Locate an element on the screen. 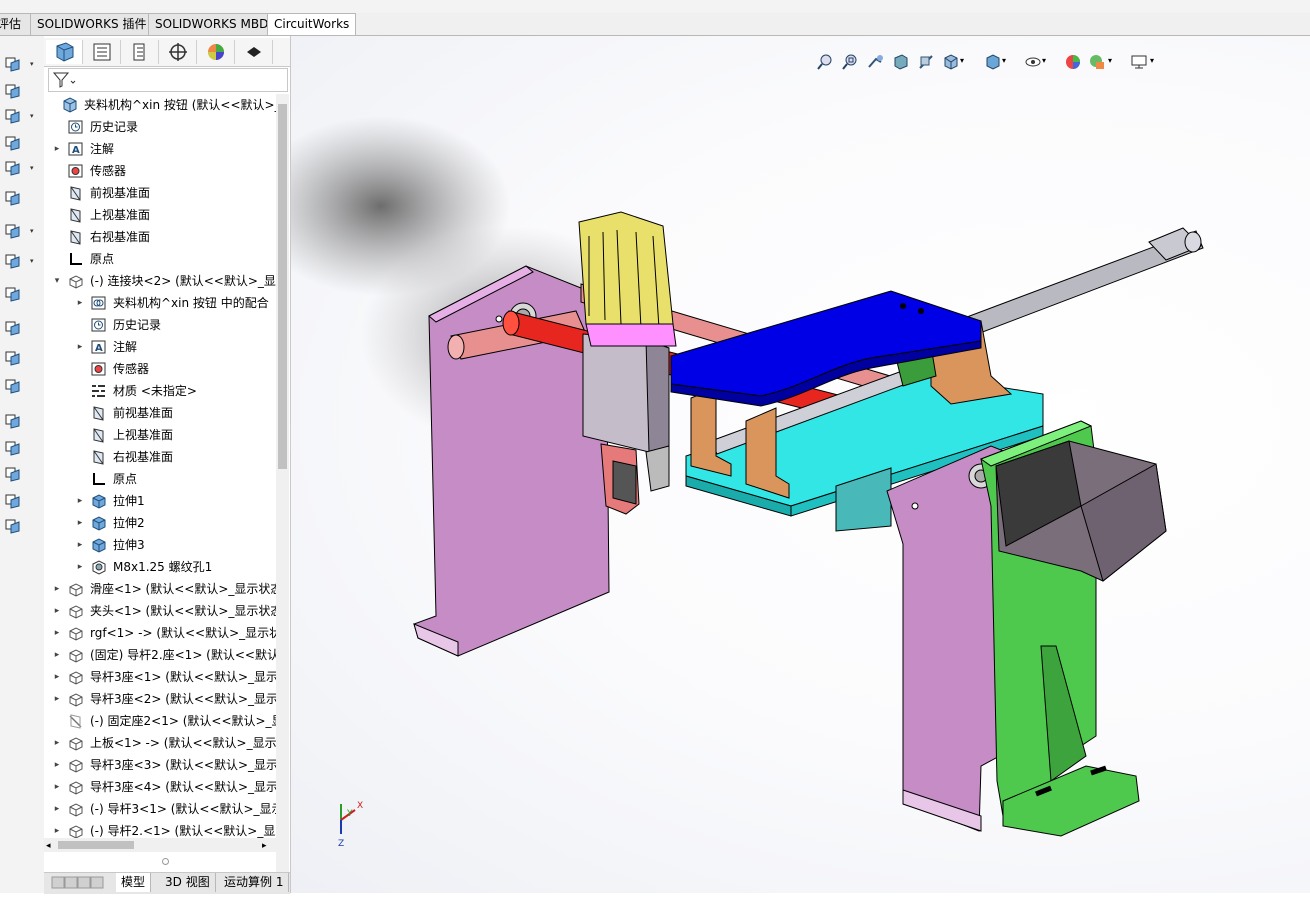 Image resolution: width=1310 pixels, height=897 pixels. reference-geometry-button is located at coordinates (13, 328).